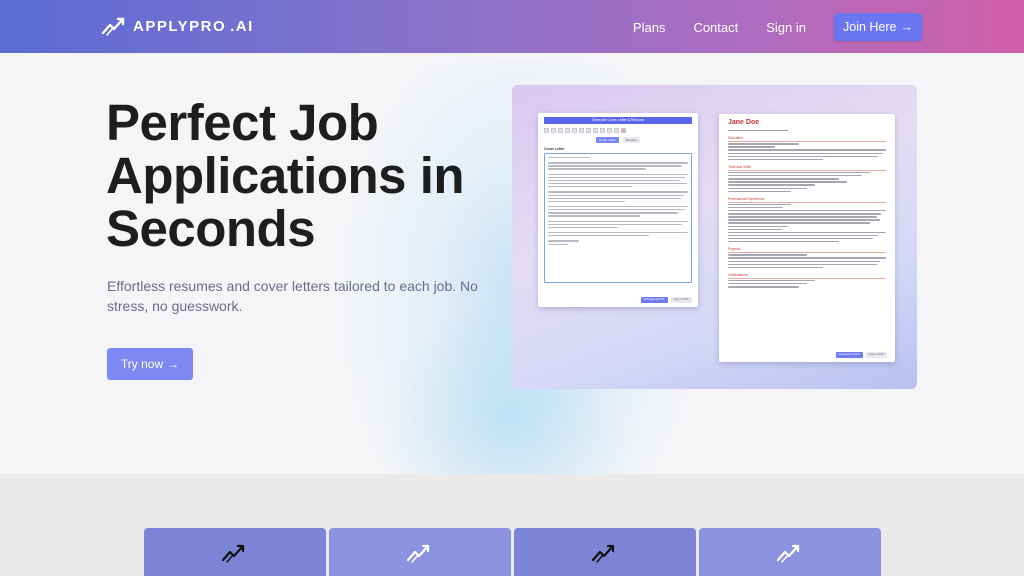  I want to click on resume-section-experience: Professional Experience, so click(807, 200).